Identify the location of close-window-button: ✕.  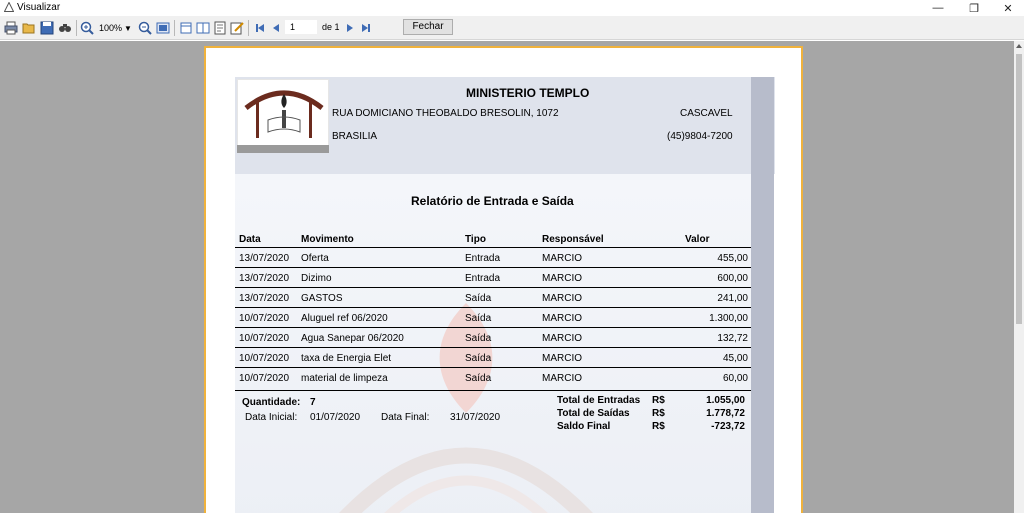
(1007, 8).